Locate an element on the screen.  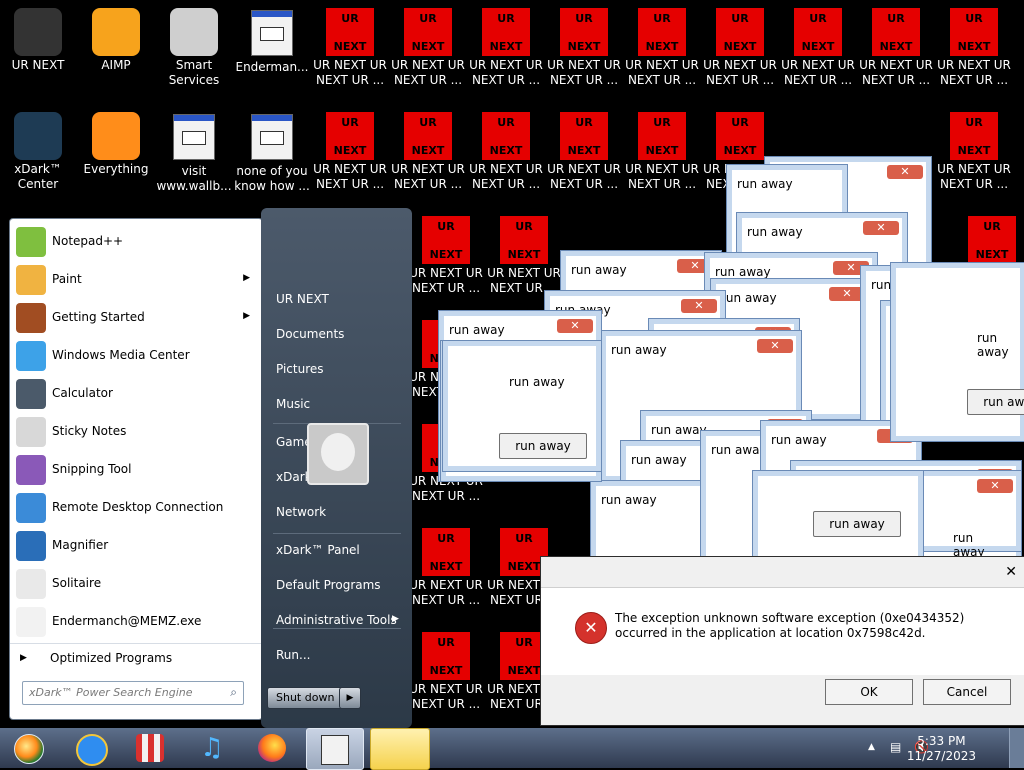
taskbar-yellow-window is located at coordinates (400, 749).